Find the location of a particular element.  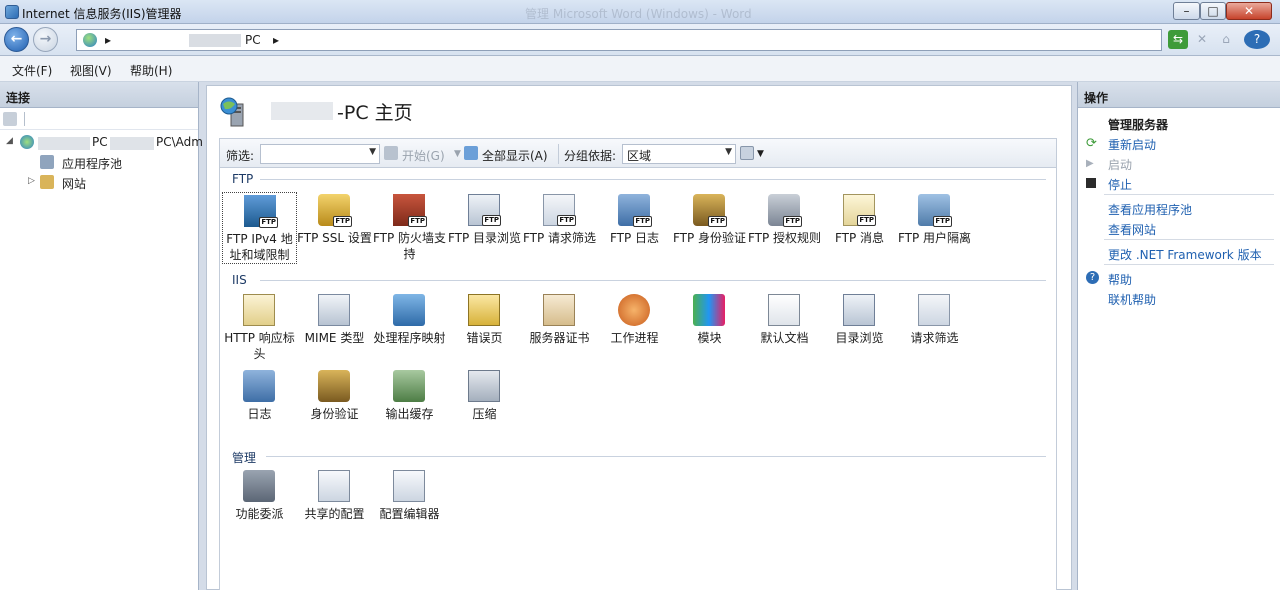

feature-config-editor: 配置编辑器 is located at coordinates (409, 504).